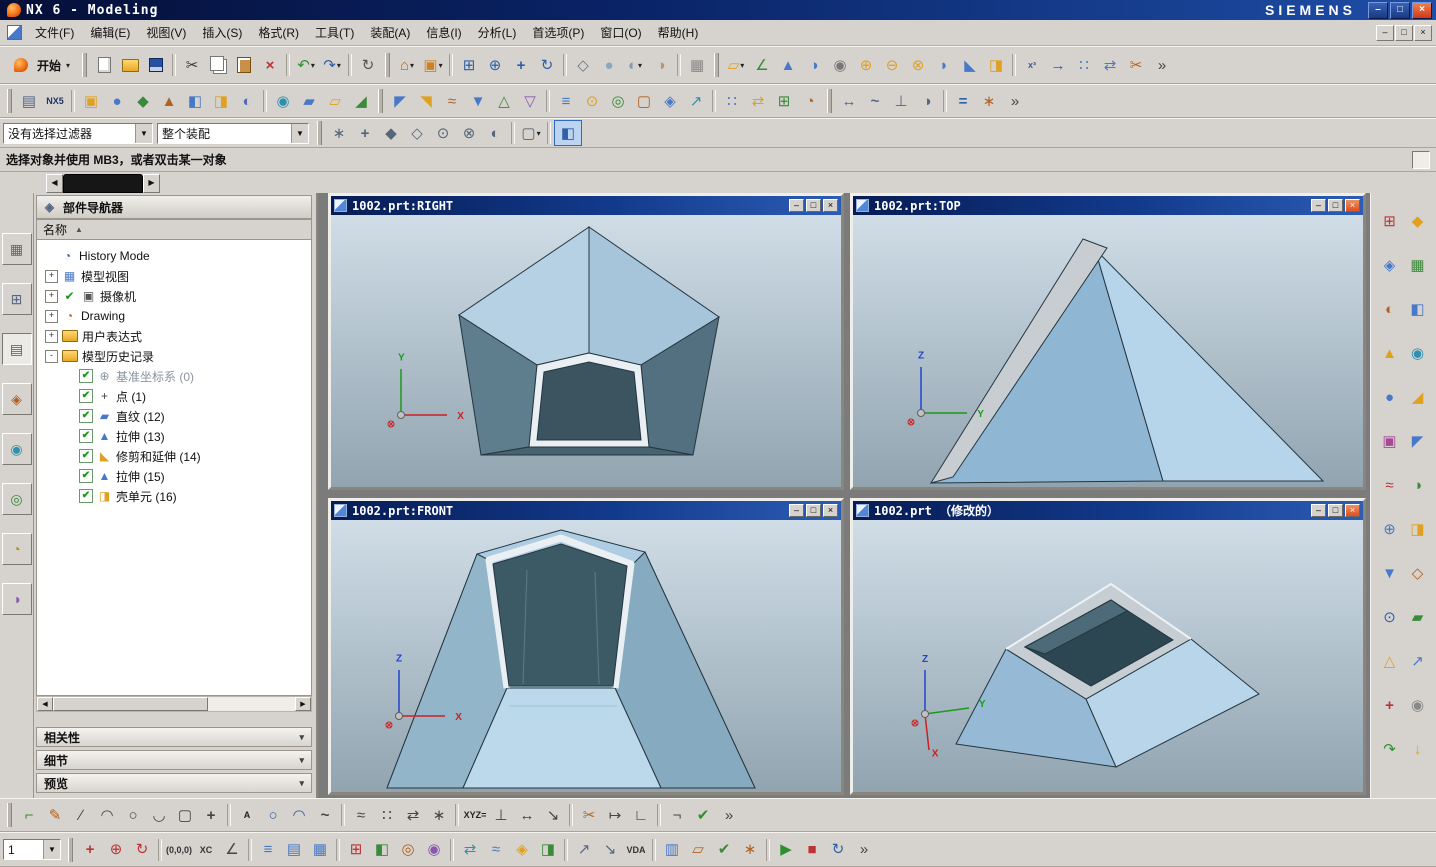 The image size is (1436, 867). Describe the element at coordinates (426, 101) in the screenshot. I see `thicken-icon: ◥` at that location.